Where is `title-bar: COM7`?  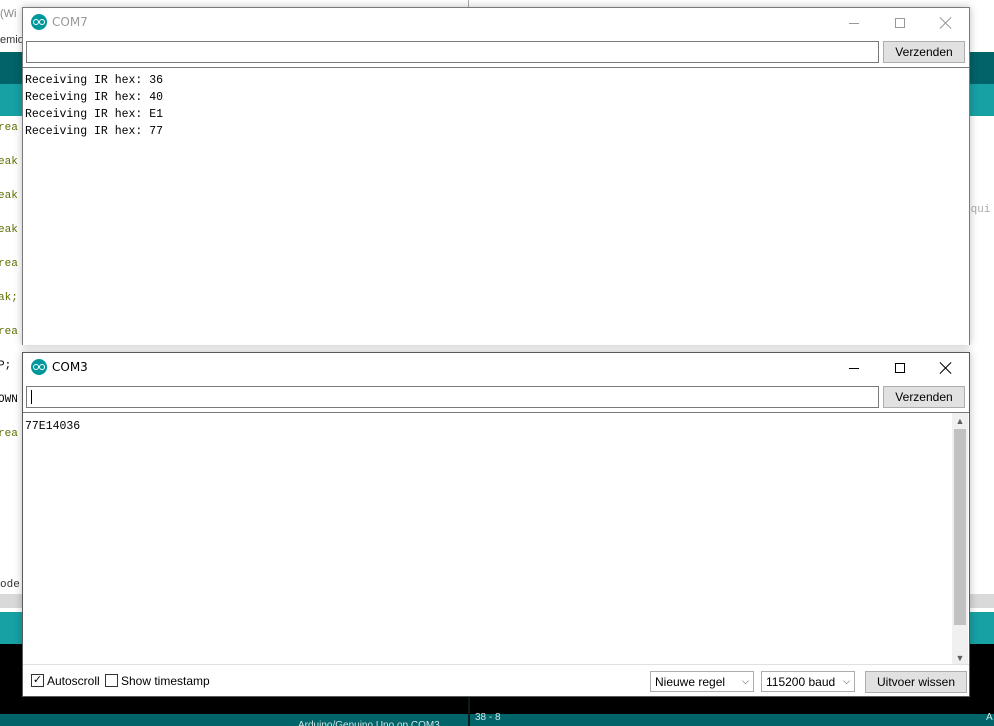 title-bar: COM7 is located at coordinates (496, 23).